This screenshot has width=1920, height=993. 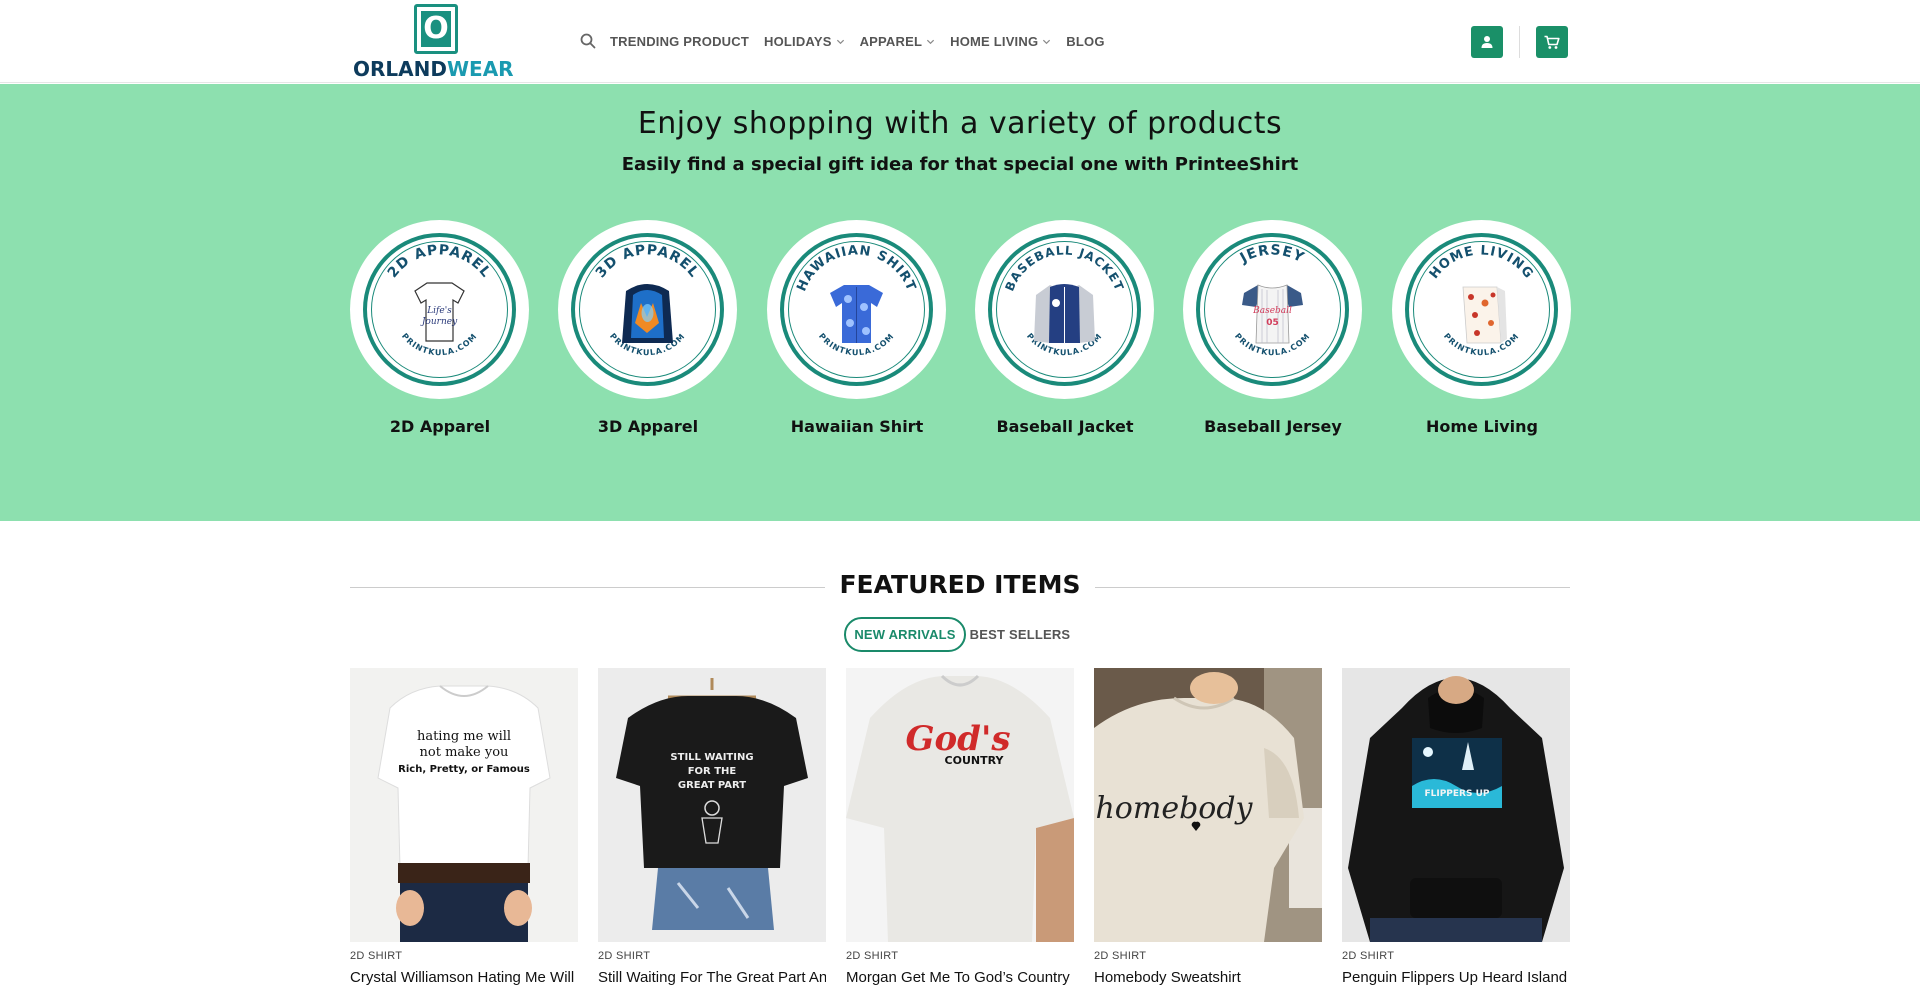 I want to click on nav-blog: BLOG, so click(x=1085, y=41).